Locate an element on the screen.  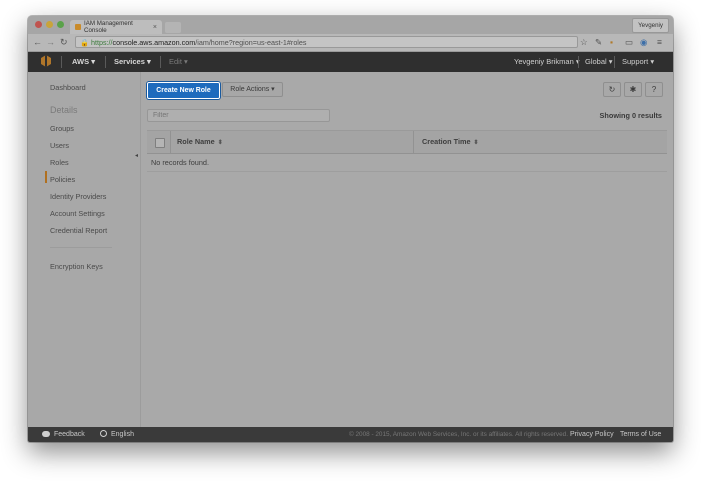
close-window-button is located at coordinates (38, 24).